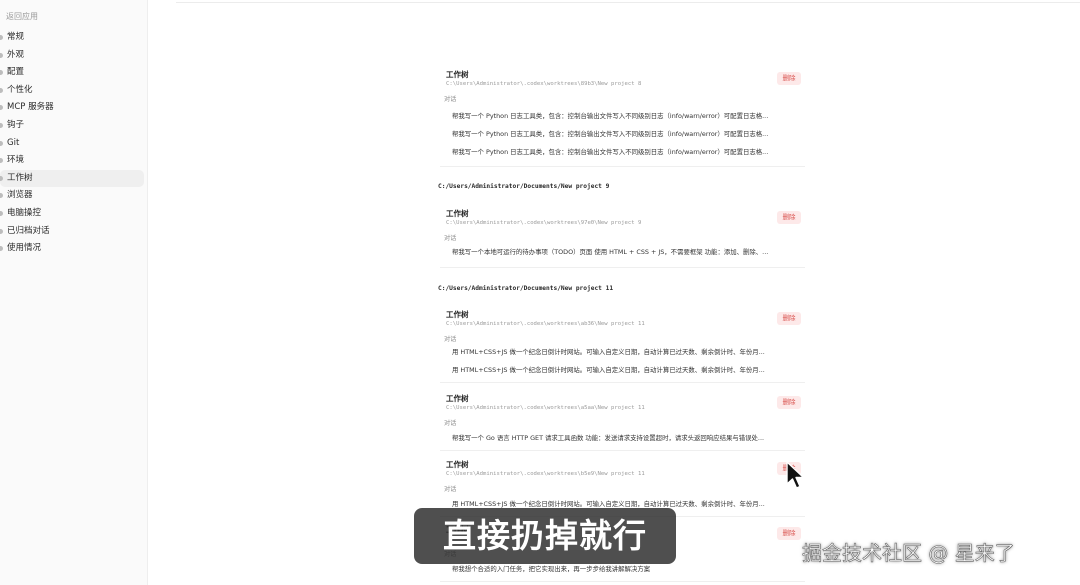  I want to click on nav-item-label: 电脑操控, so click(24, 212).